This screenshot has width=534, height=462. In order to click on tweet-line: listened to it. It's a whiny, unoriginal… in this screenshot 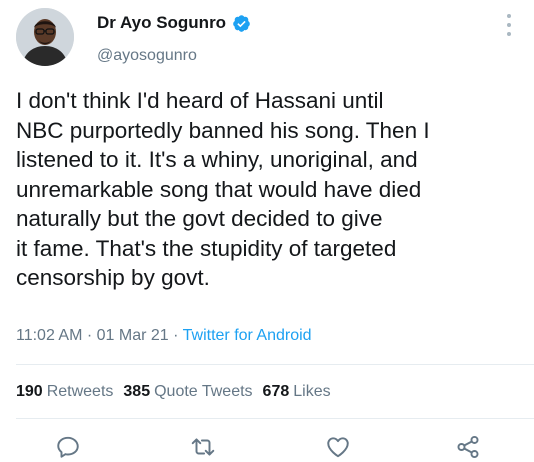, I will do `click(217, 159)`.